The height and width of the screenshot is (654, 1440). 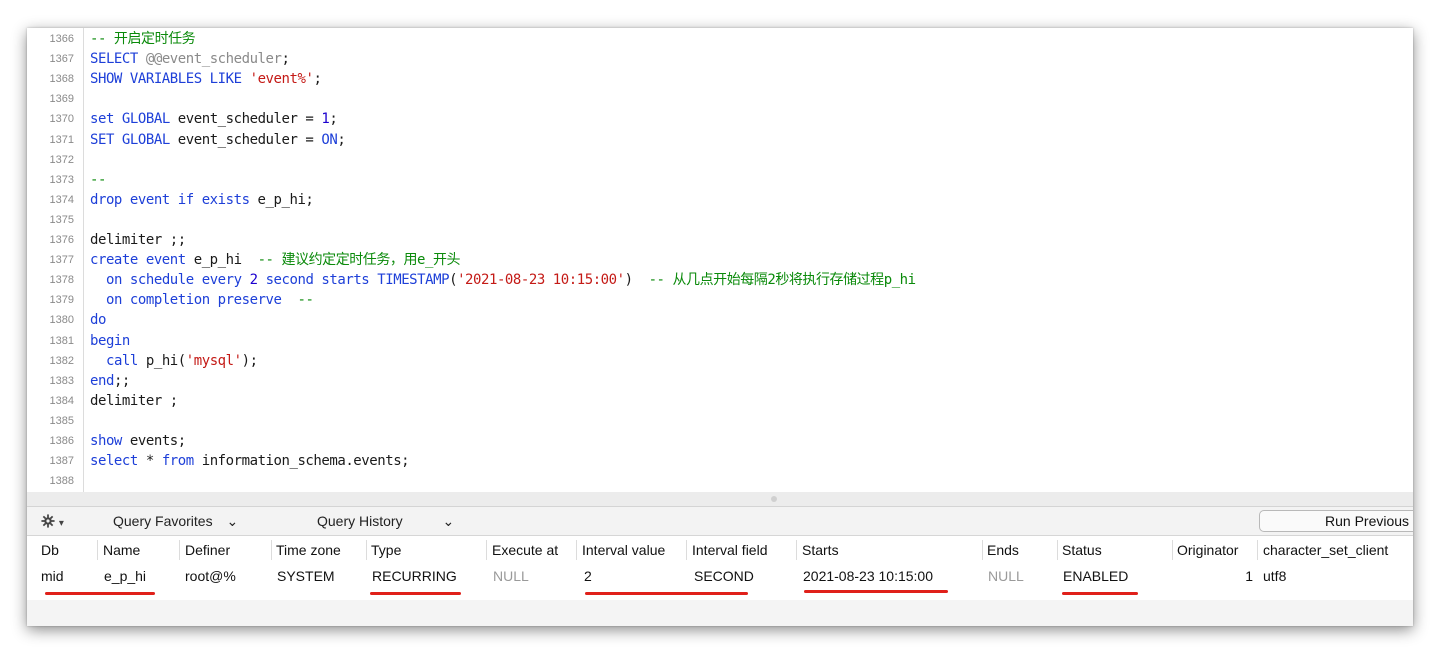 I want to click on code-text: create event e_p_hi -- 建议约定定时任务，用e_开头, so click(x=275, y=260).